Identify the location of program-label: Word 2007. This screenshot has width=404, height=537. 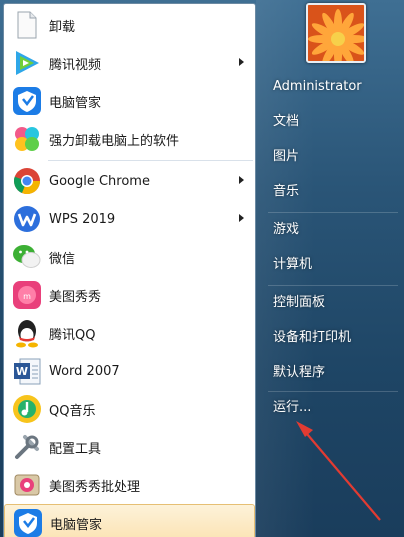
(84, 371).